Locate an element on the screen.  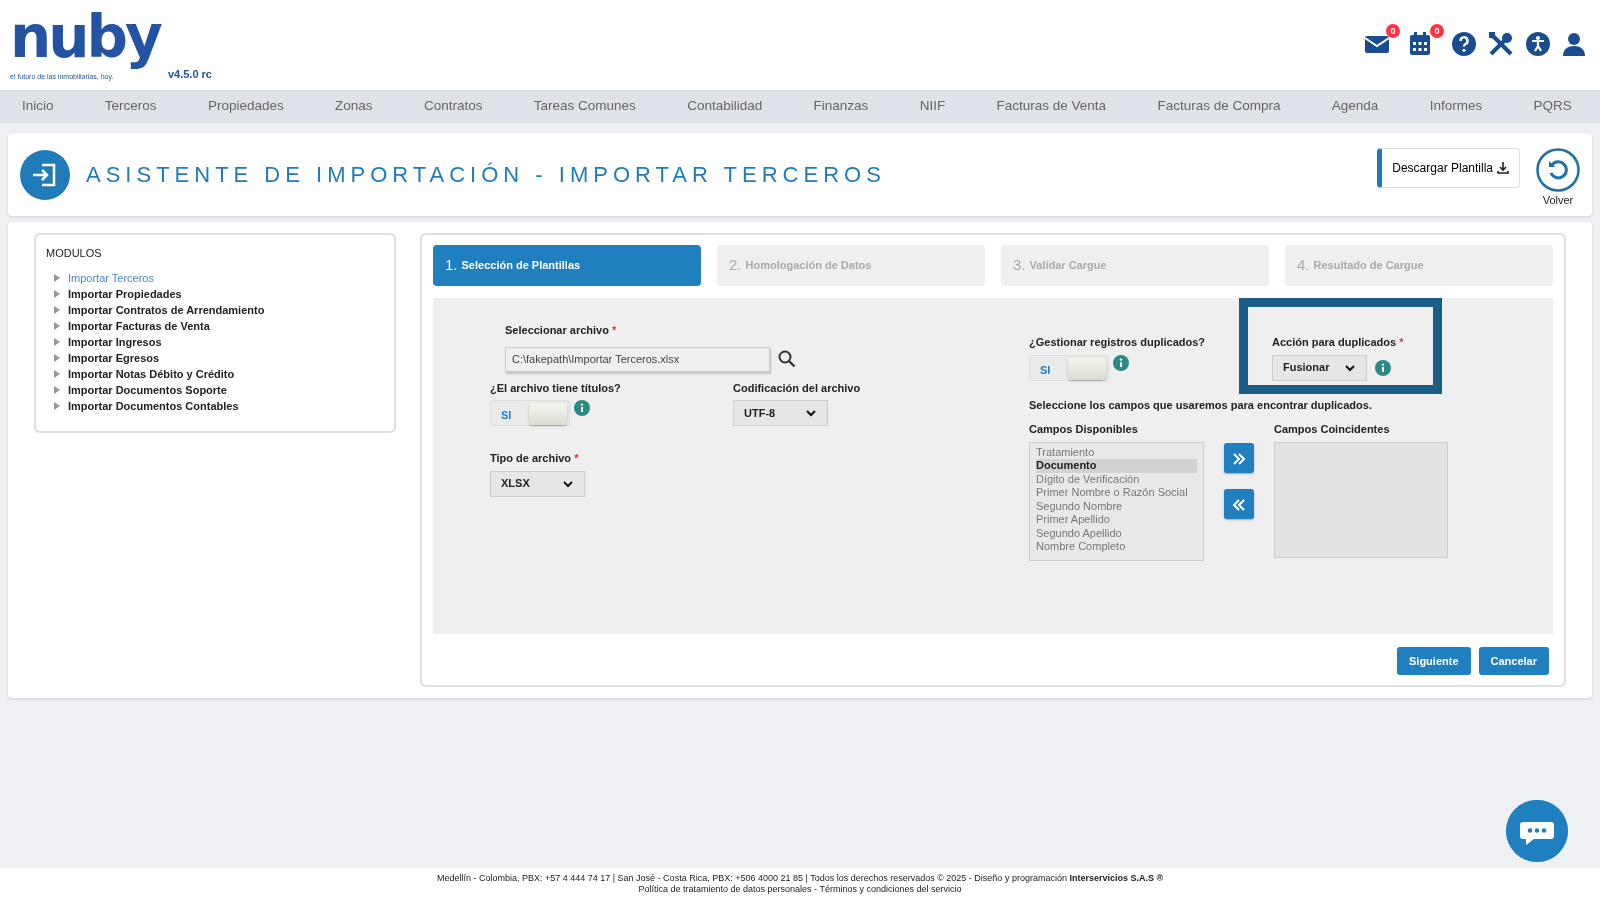
back-label: Volver is located at coordinates (1558, 200).